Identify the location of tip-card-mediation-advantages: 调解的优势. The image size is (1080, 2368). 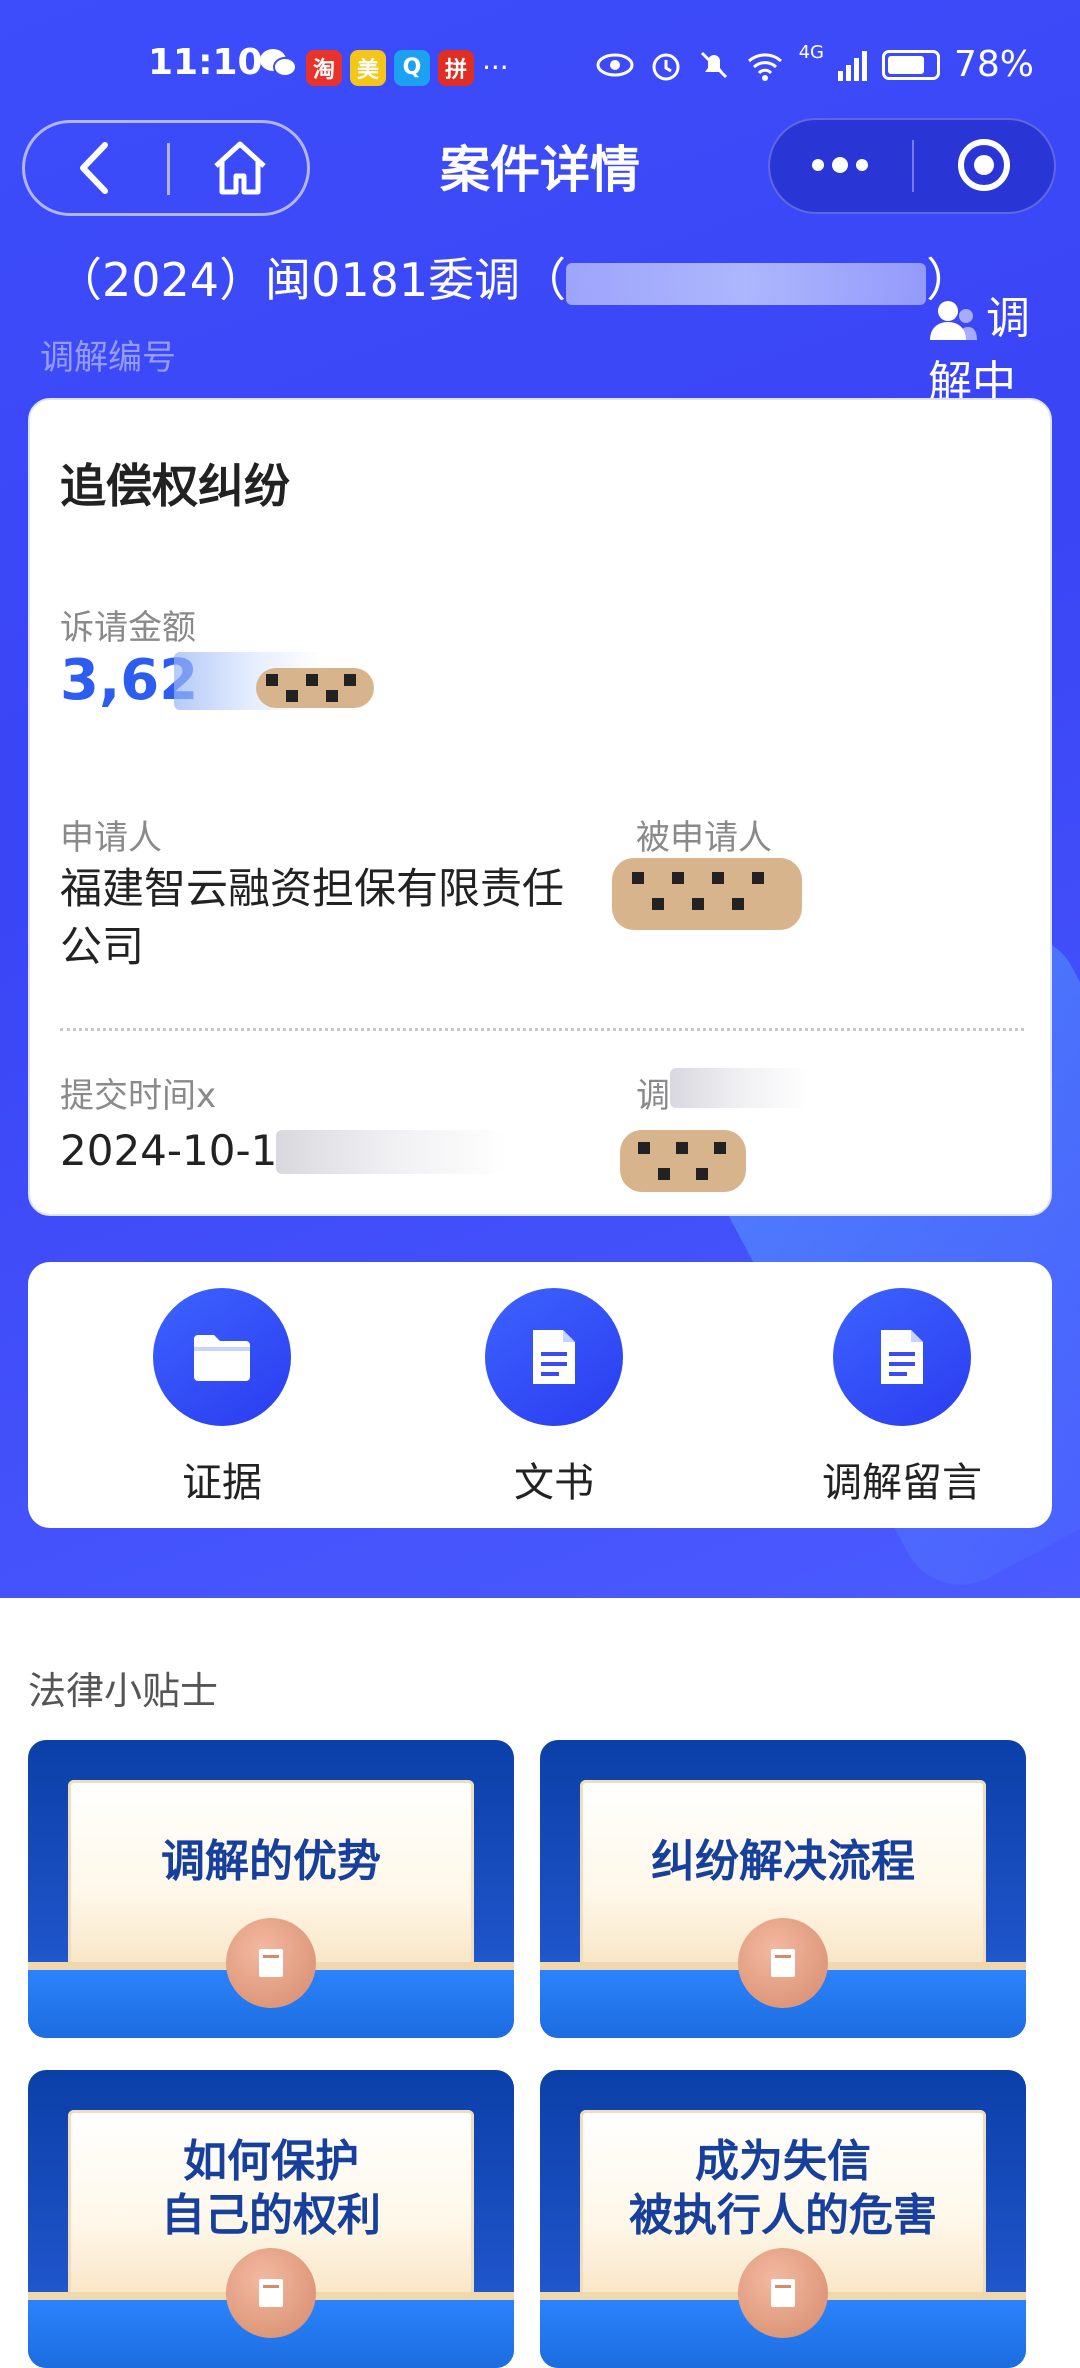
(271, 1889).